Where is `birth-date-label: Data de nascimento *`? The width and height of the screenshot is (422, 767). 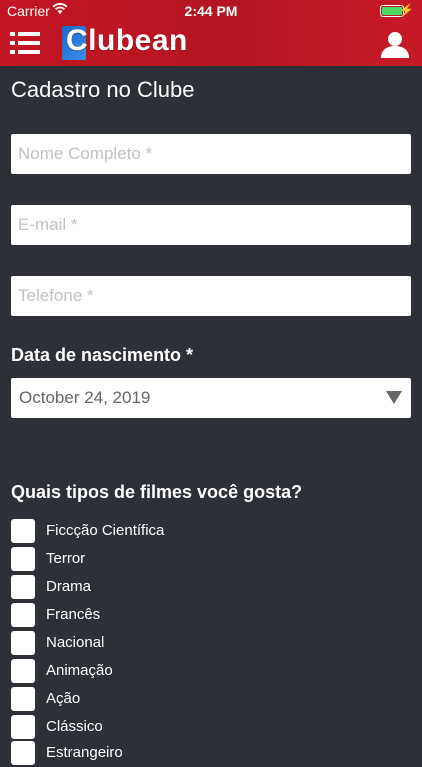
birth-date-label: Data de nascimento * is located at coordinates (102, 355).